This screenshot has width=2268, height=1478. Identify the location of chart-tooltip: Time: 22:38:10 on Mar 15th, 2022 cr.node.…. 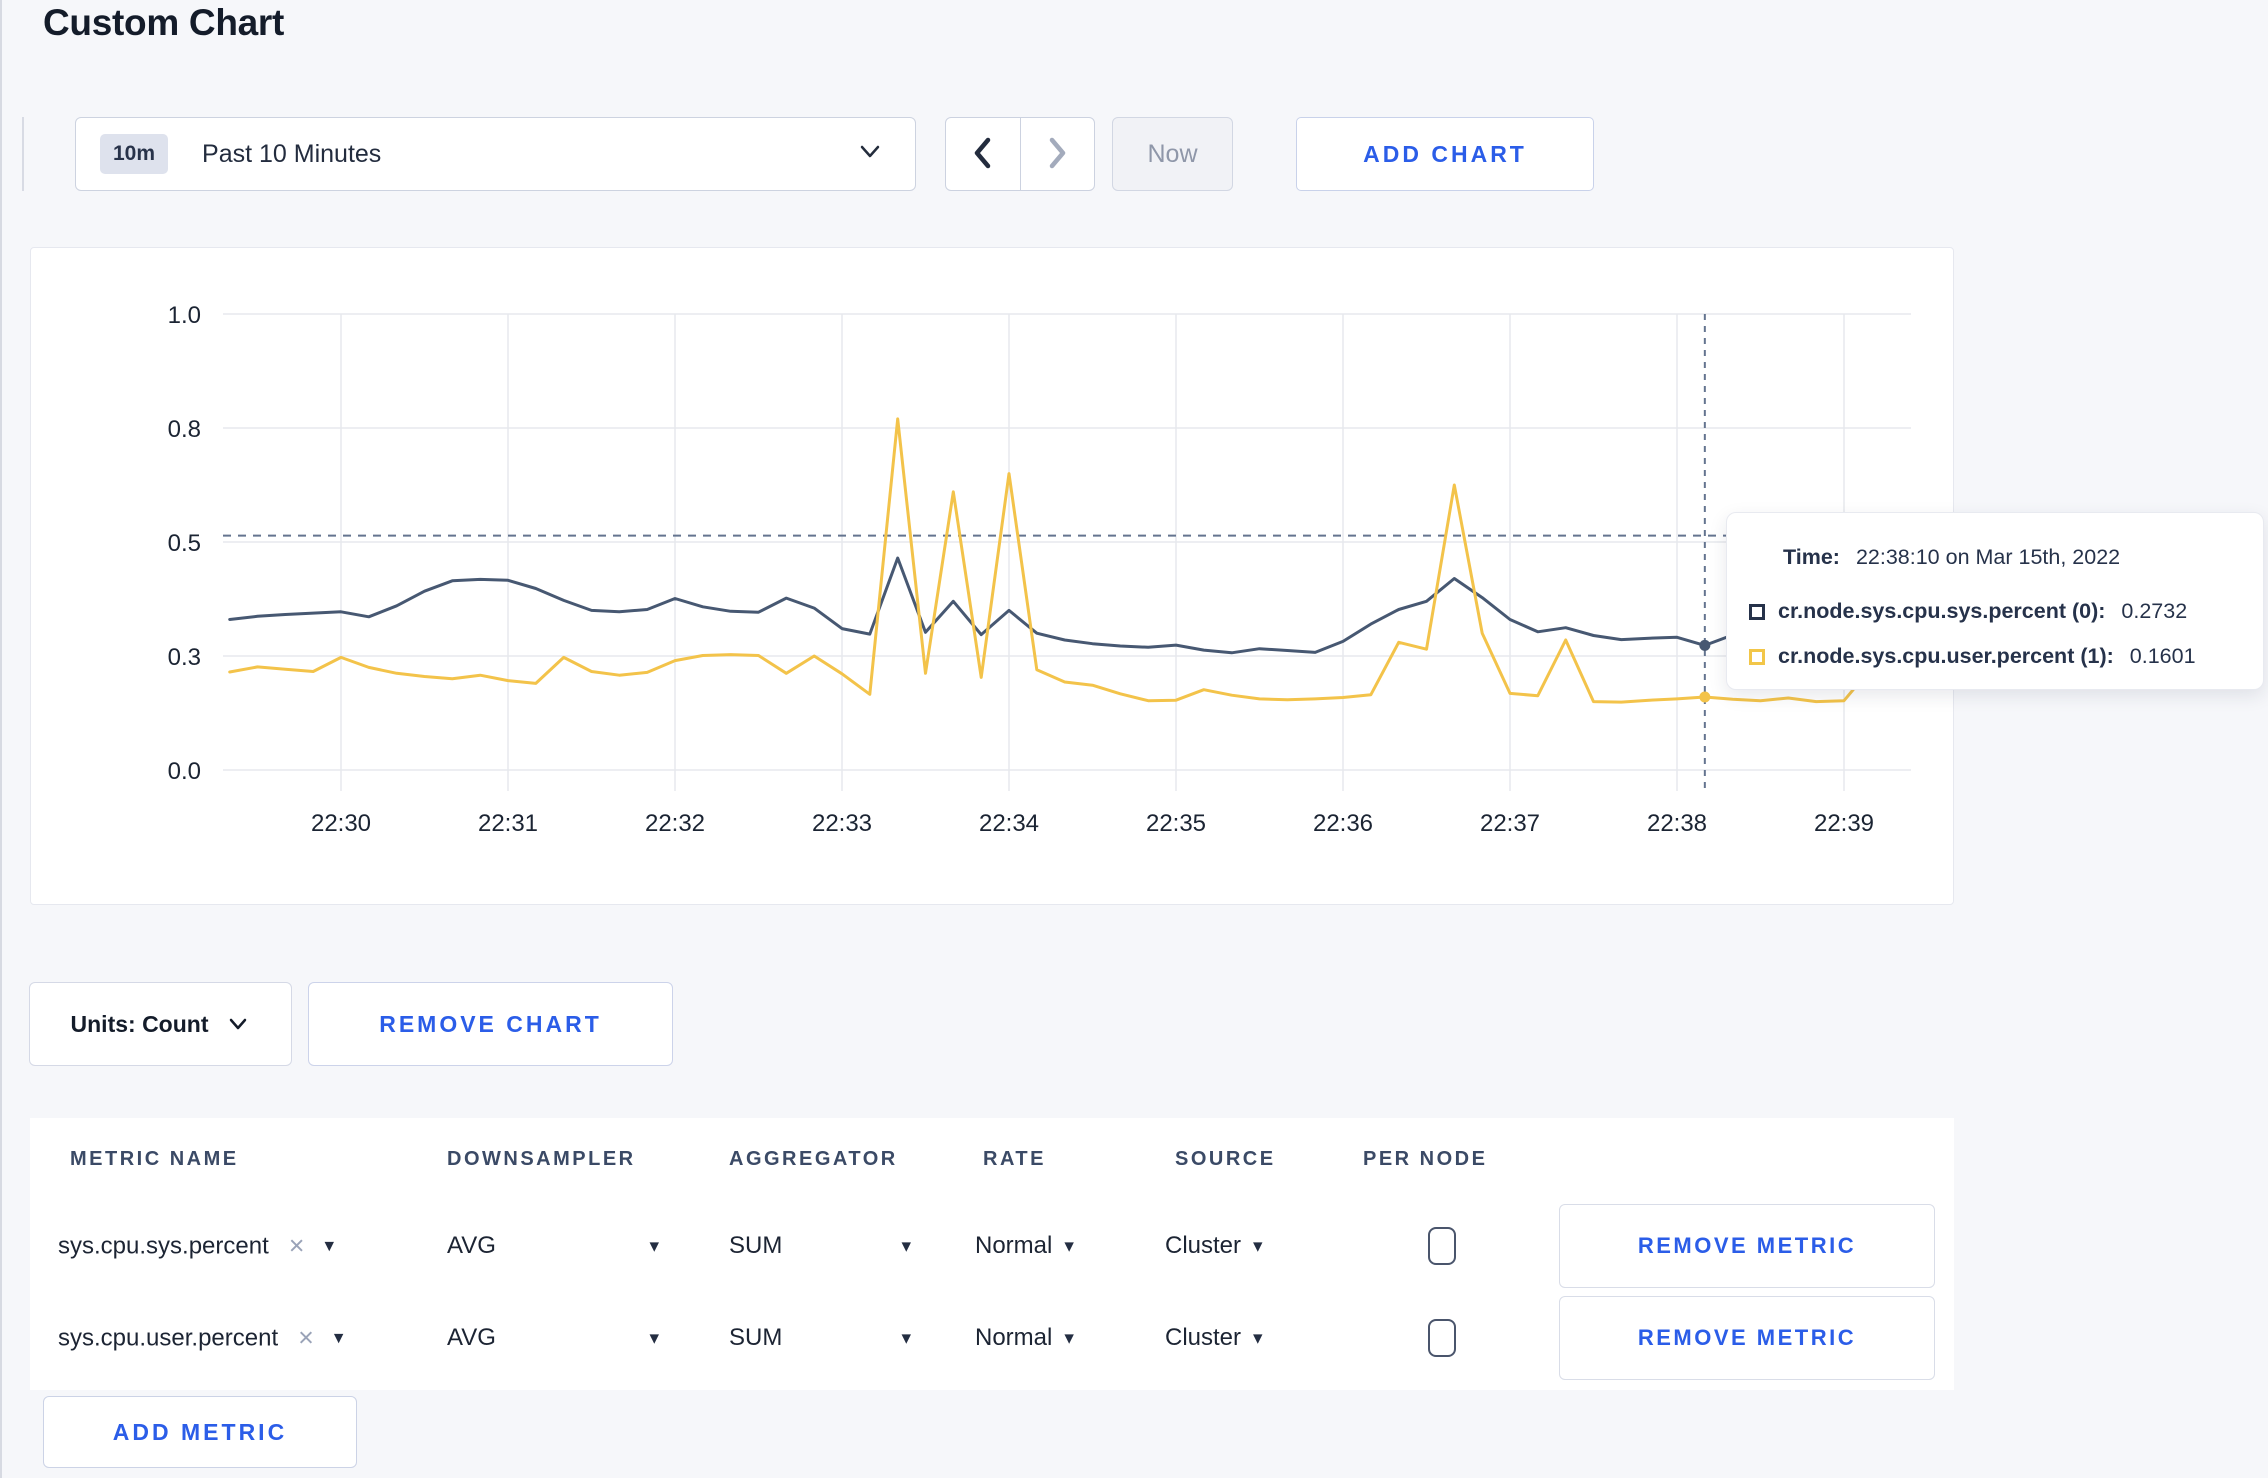
(1995, 601).